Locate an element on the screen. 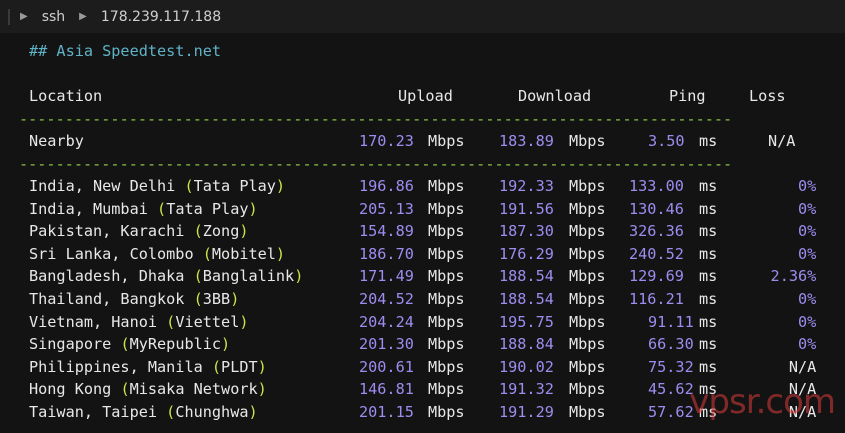 The width and height of the screenshot is (845, 433). row-loss: 2.36% is located at coordinates (793, 276).